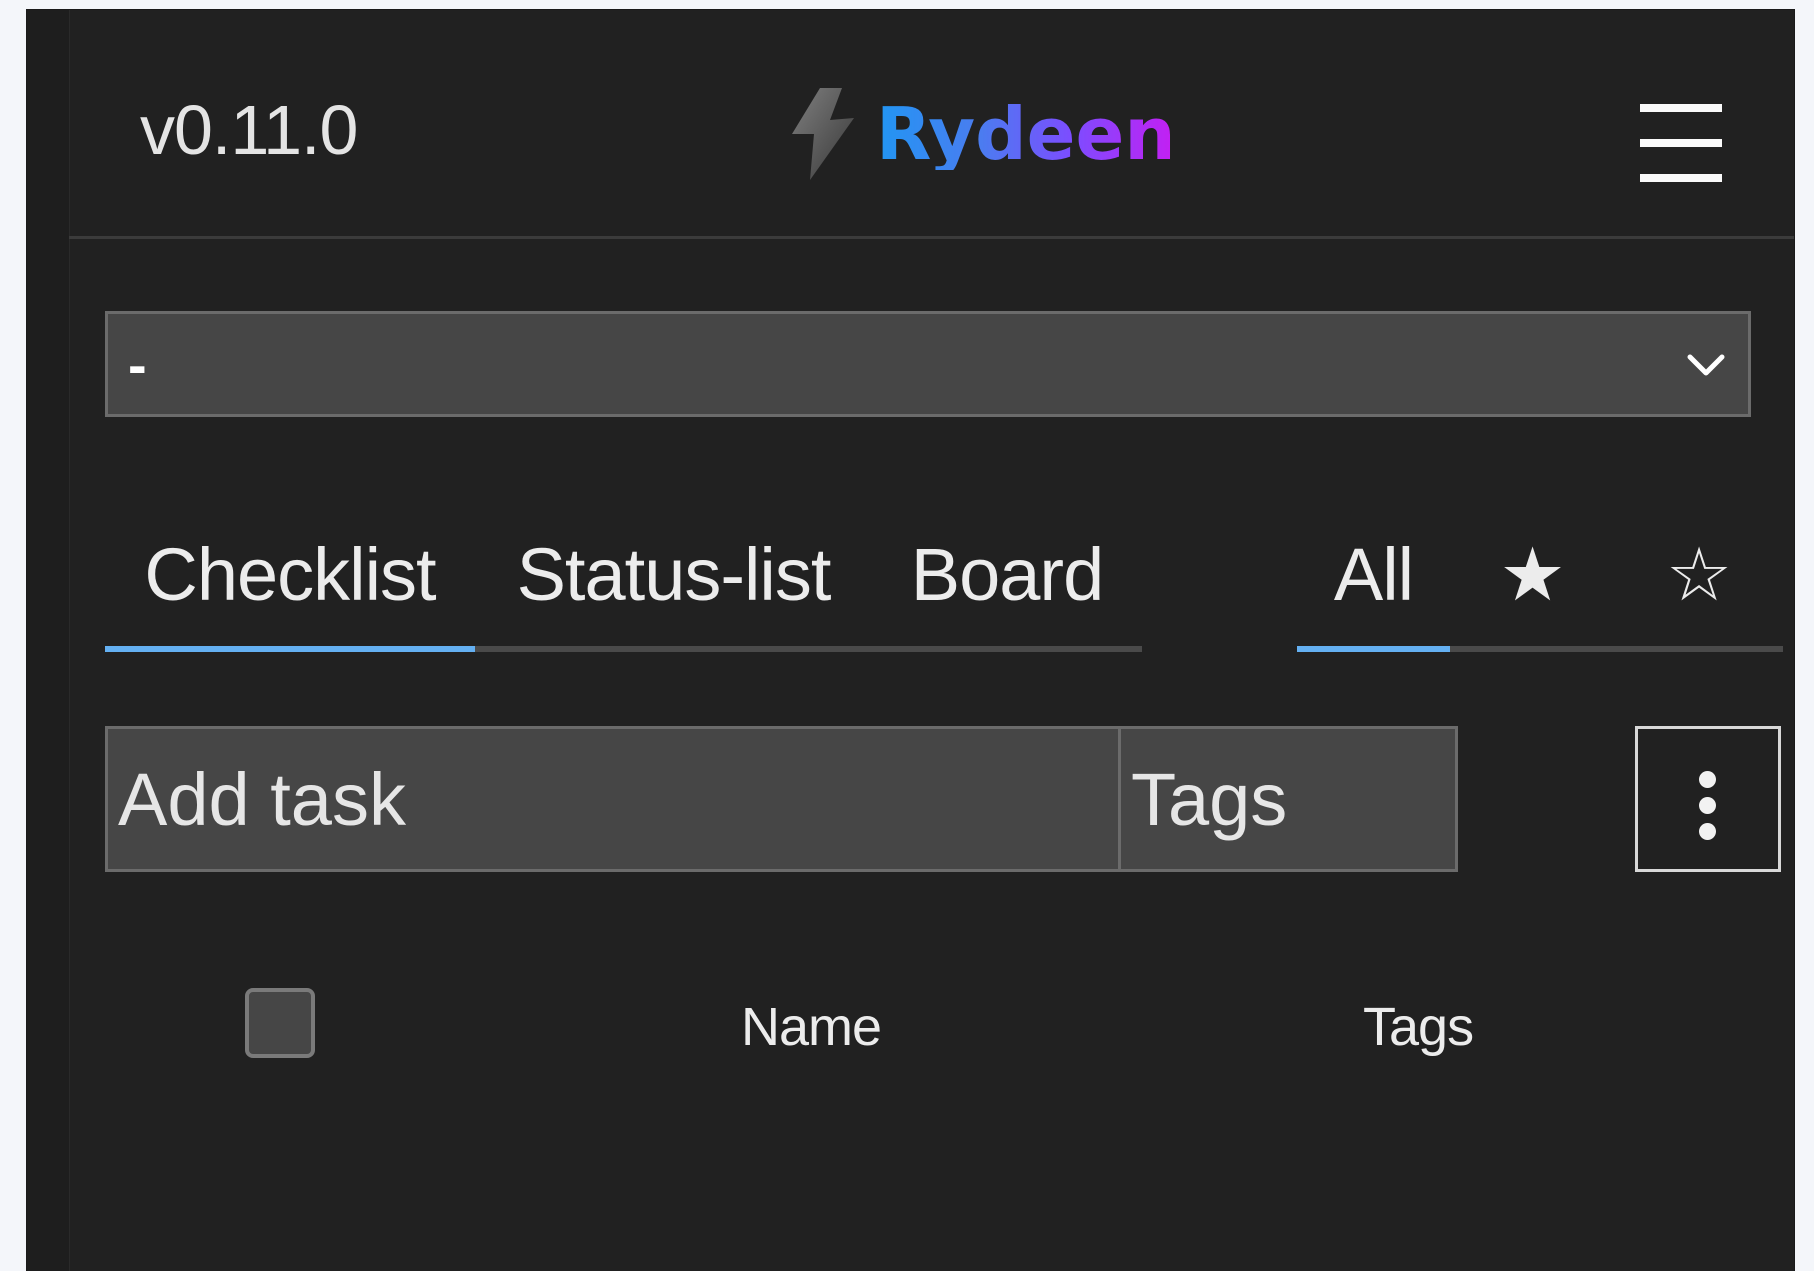  Describe the element at coordinates (1698, 574) in the screenshot. I see `star-outline-icon: ☆` at that location.